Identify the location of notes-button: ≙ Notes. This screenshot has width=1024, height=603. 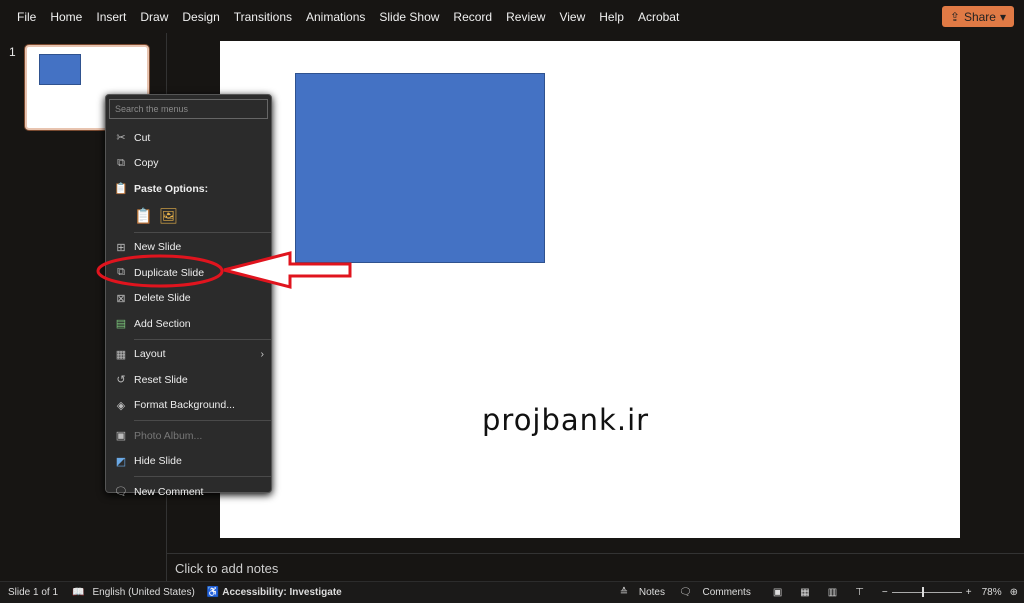
(642, 592).